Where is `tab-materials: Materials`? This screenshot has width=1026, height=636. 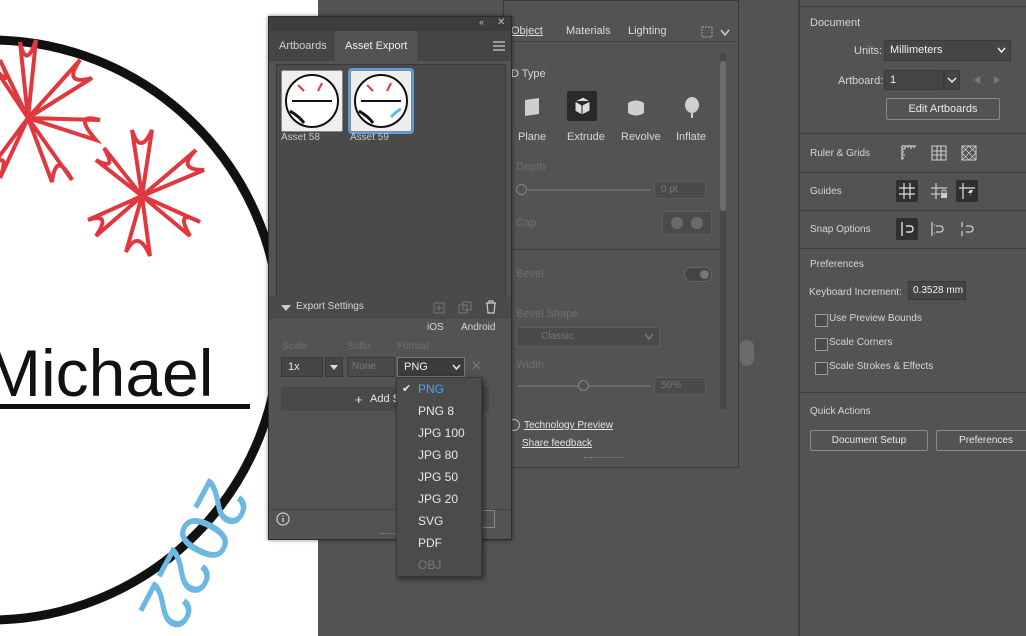 tab-materials: Materials is located at coordinates (588, 31).